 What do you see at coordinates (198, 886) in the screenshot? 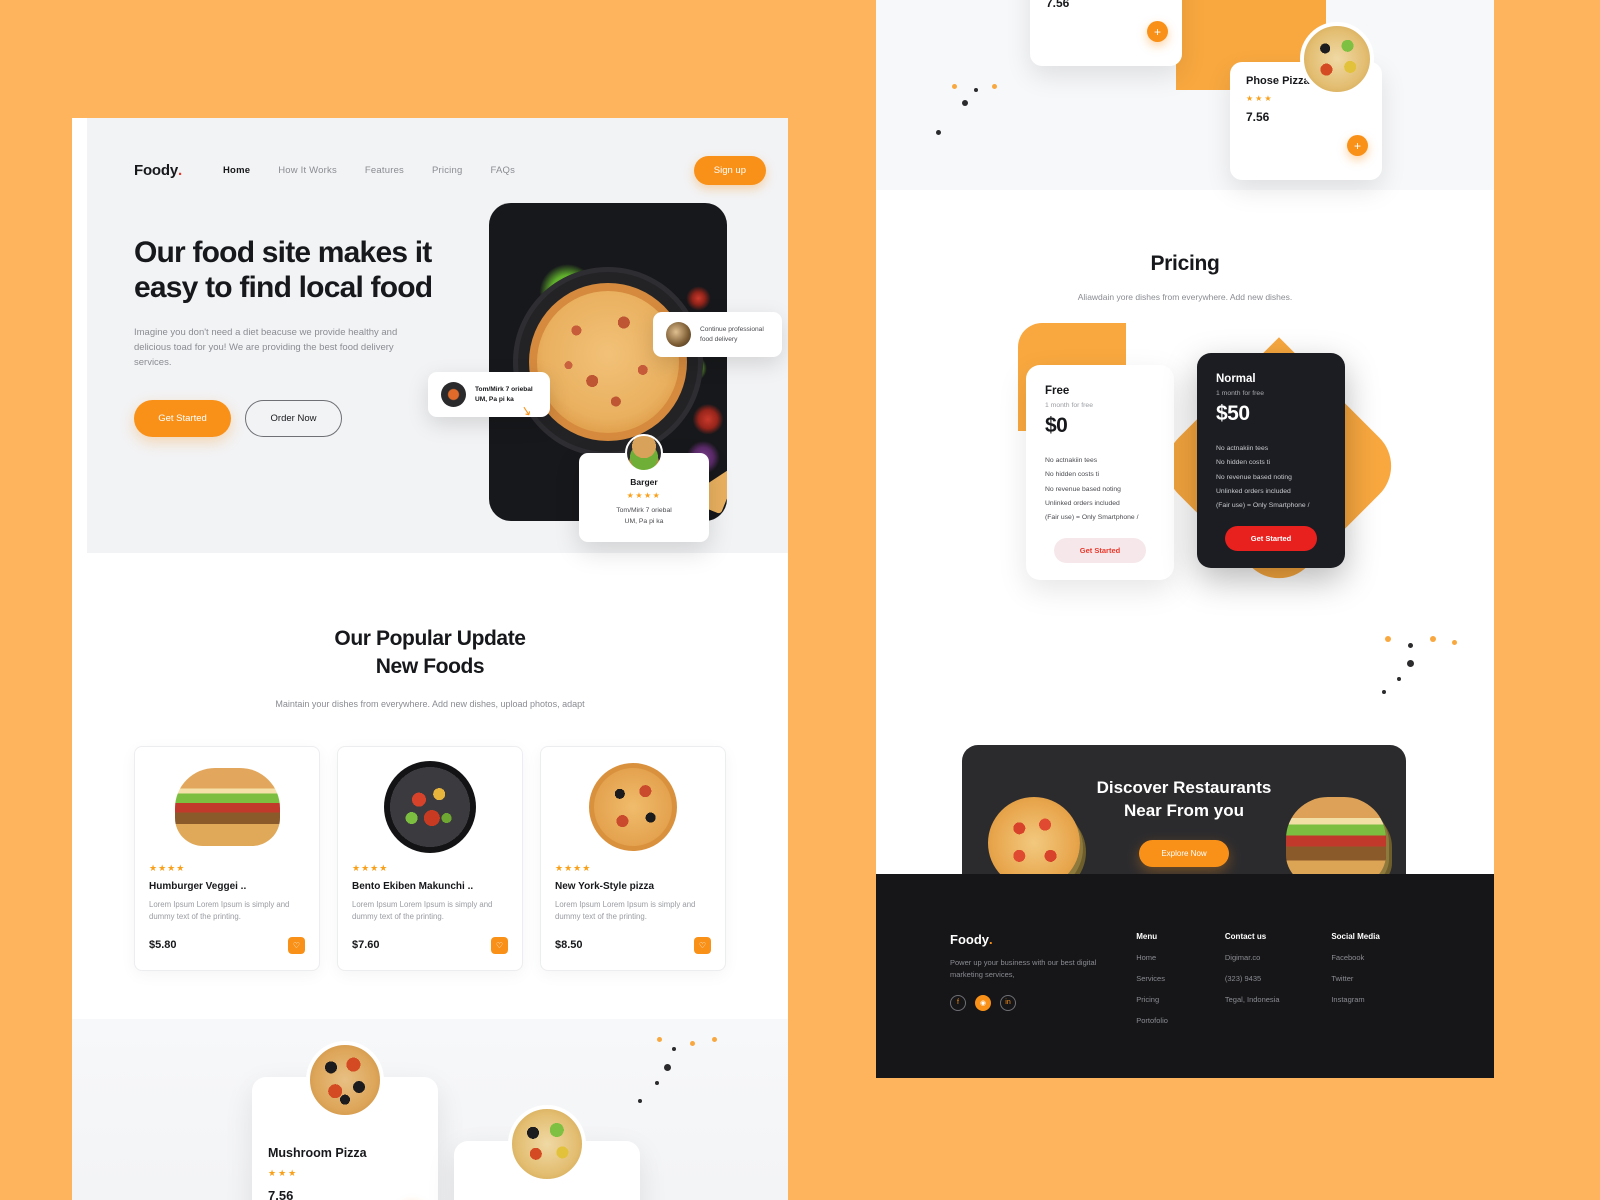
I see `food-card-title: Humburger Veggei ..` at bounding box center [198, 886].